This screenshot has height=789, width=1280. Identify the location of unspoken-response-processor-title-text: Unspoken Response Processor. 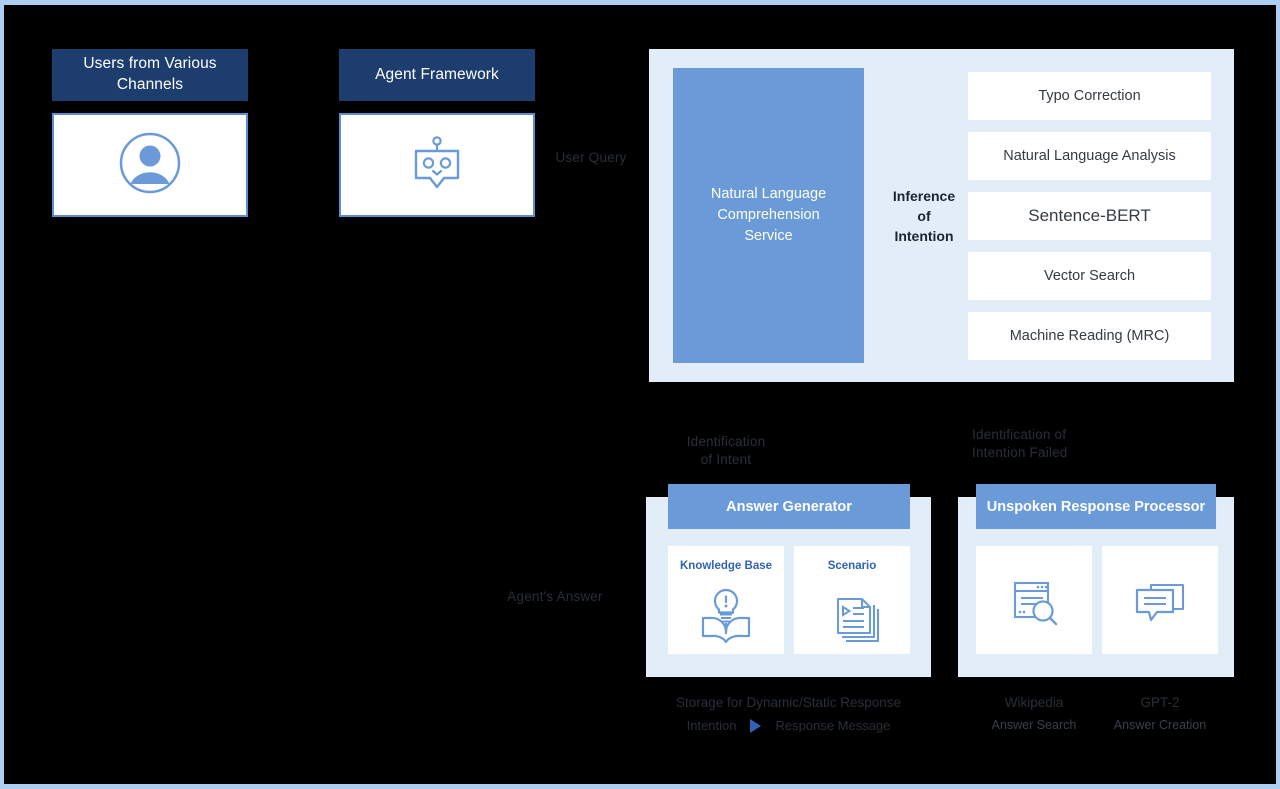
(1096, 506).